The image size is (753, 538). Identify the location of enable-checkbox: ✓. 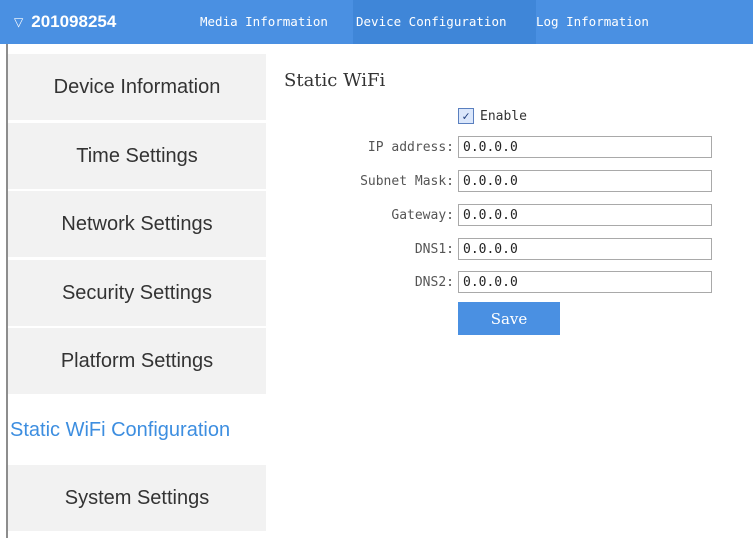
(466, 116).